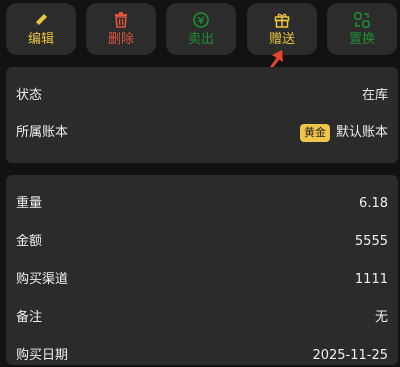 The image size is (400, 367). I want to click on sell-label: 卖出, so click(200, 39).